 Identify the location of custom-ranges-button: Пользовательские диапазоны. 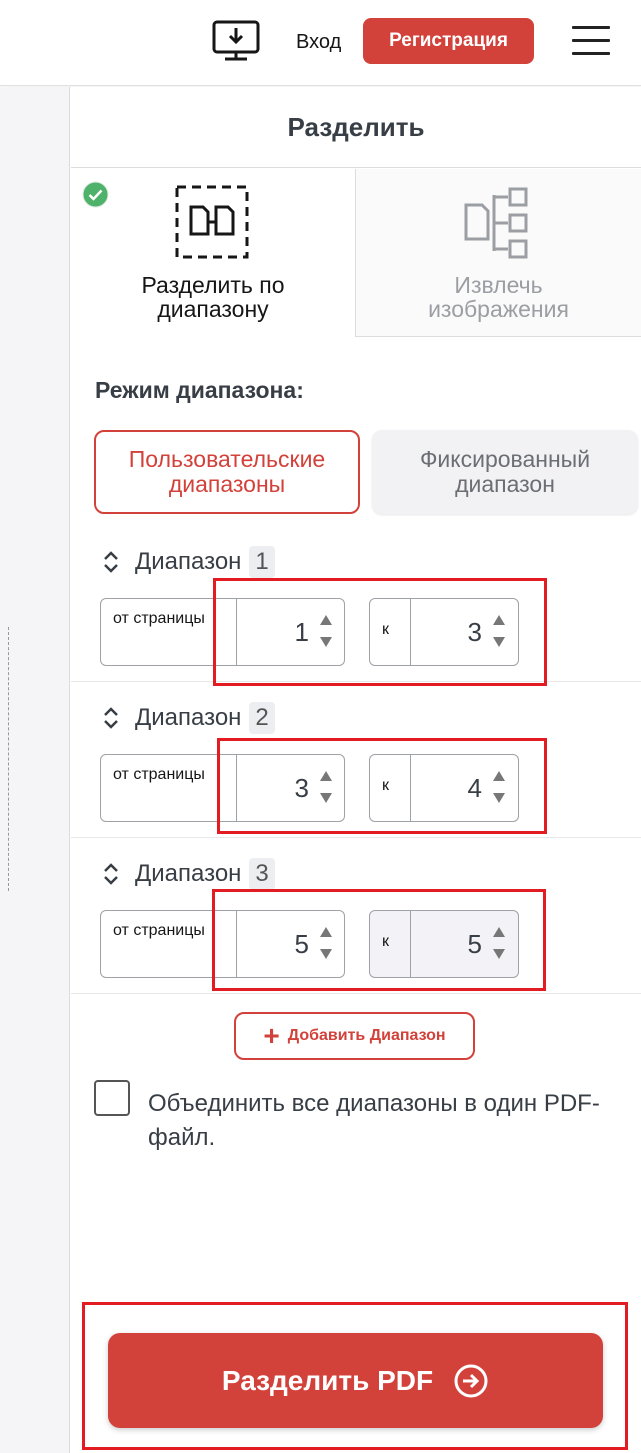
(227, 472).